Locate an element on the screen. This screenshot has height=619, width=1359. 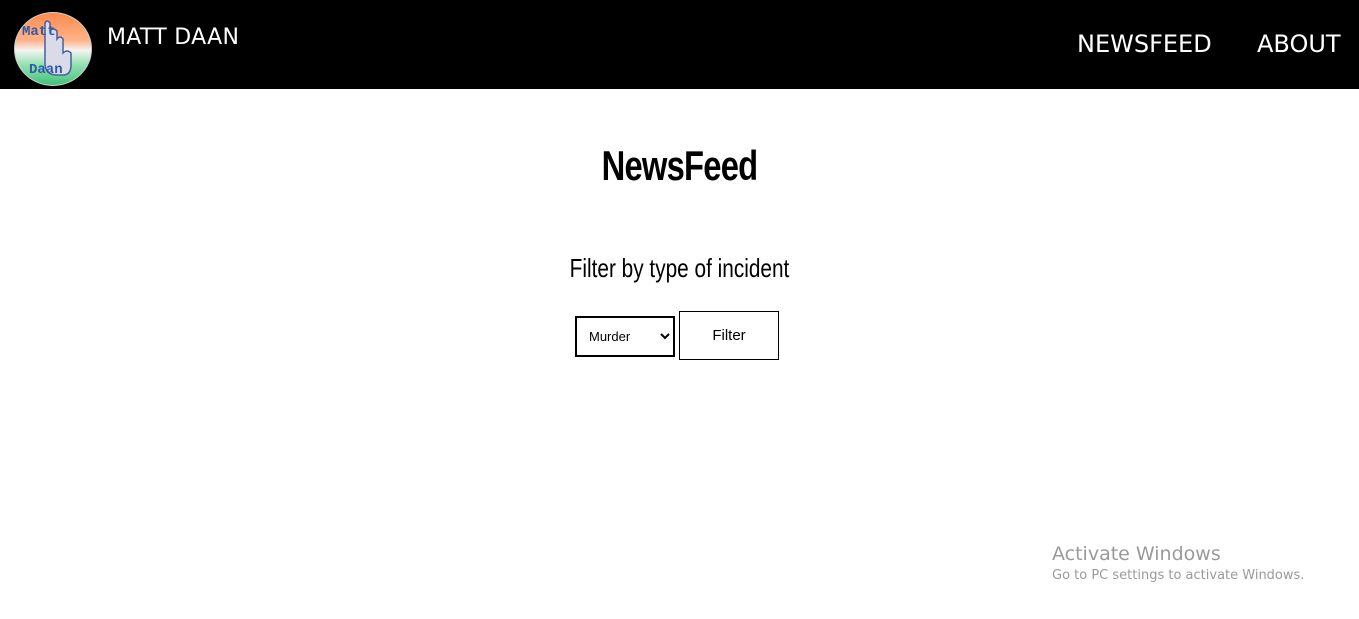
matt-daan-logo: Matt Daan is located at coordinates (53, 49).